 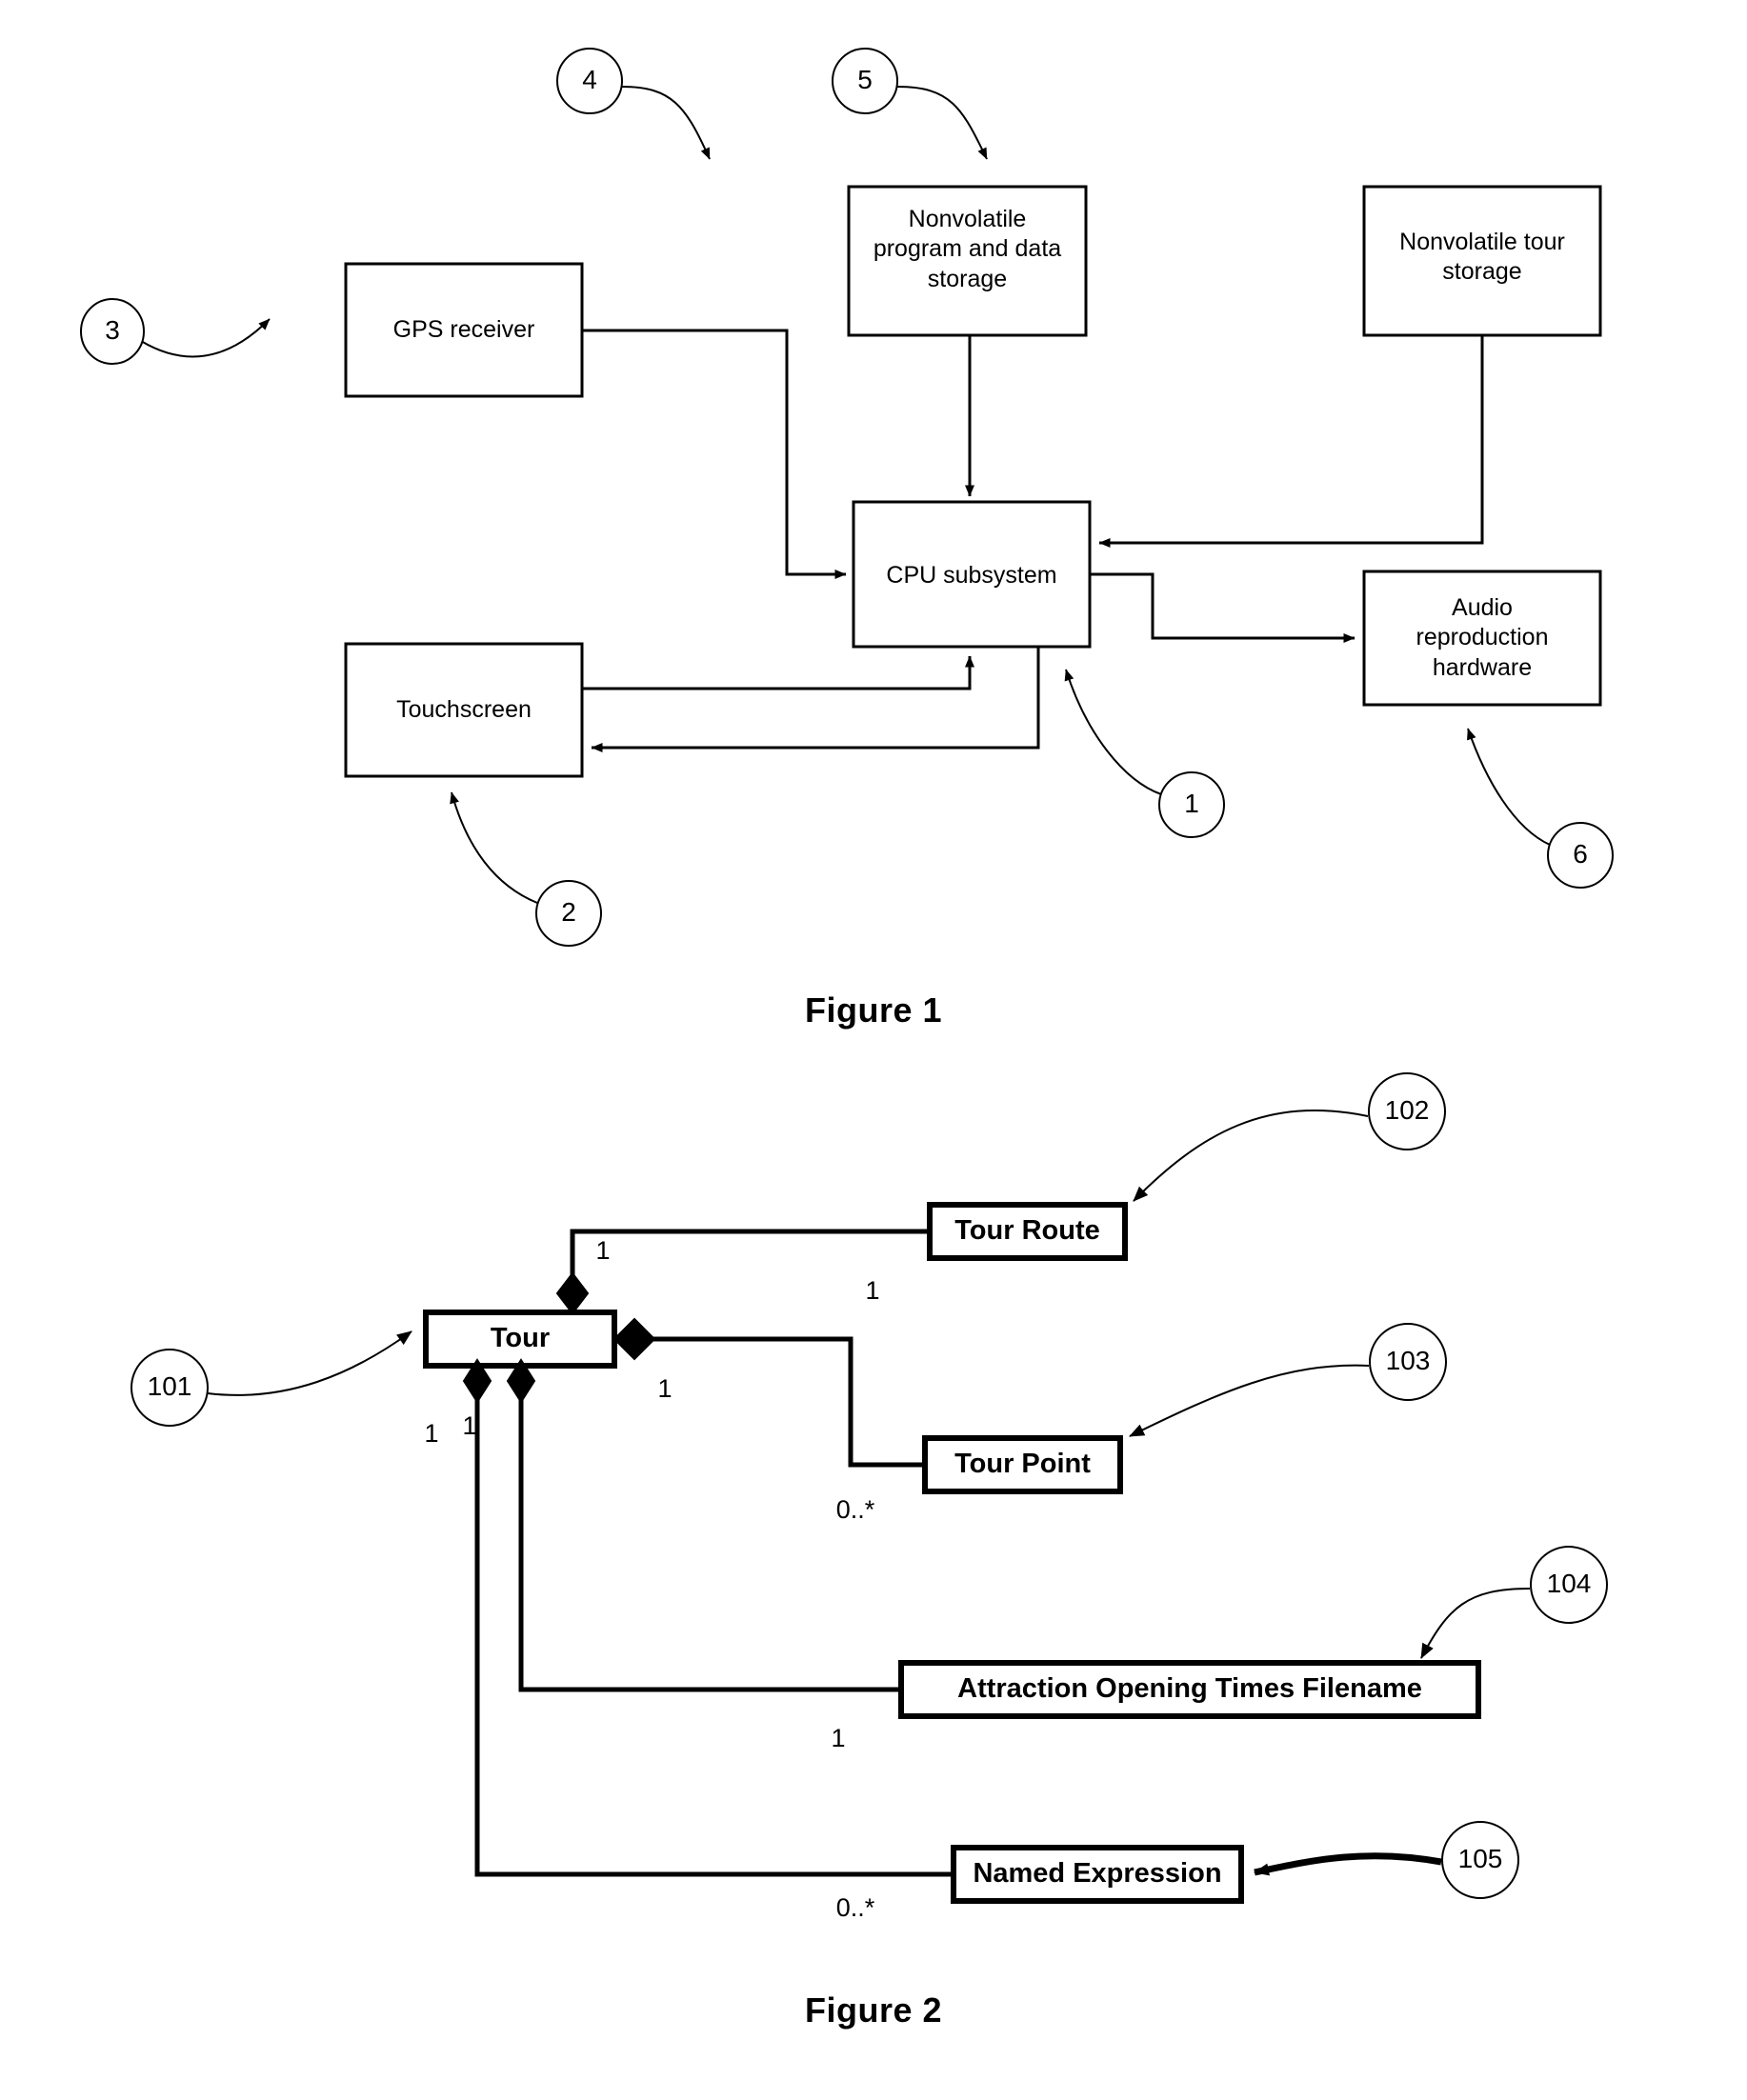 I want to click on figure1-caption: Figure 1, so click(x=874, y=1010).